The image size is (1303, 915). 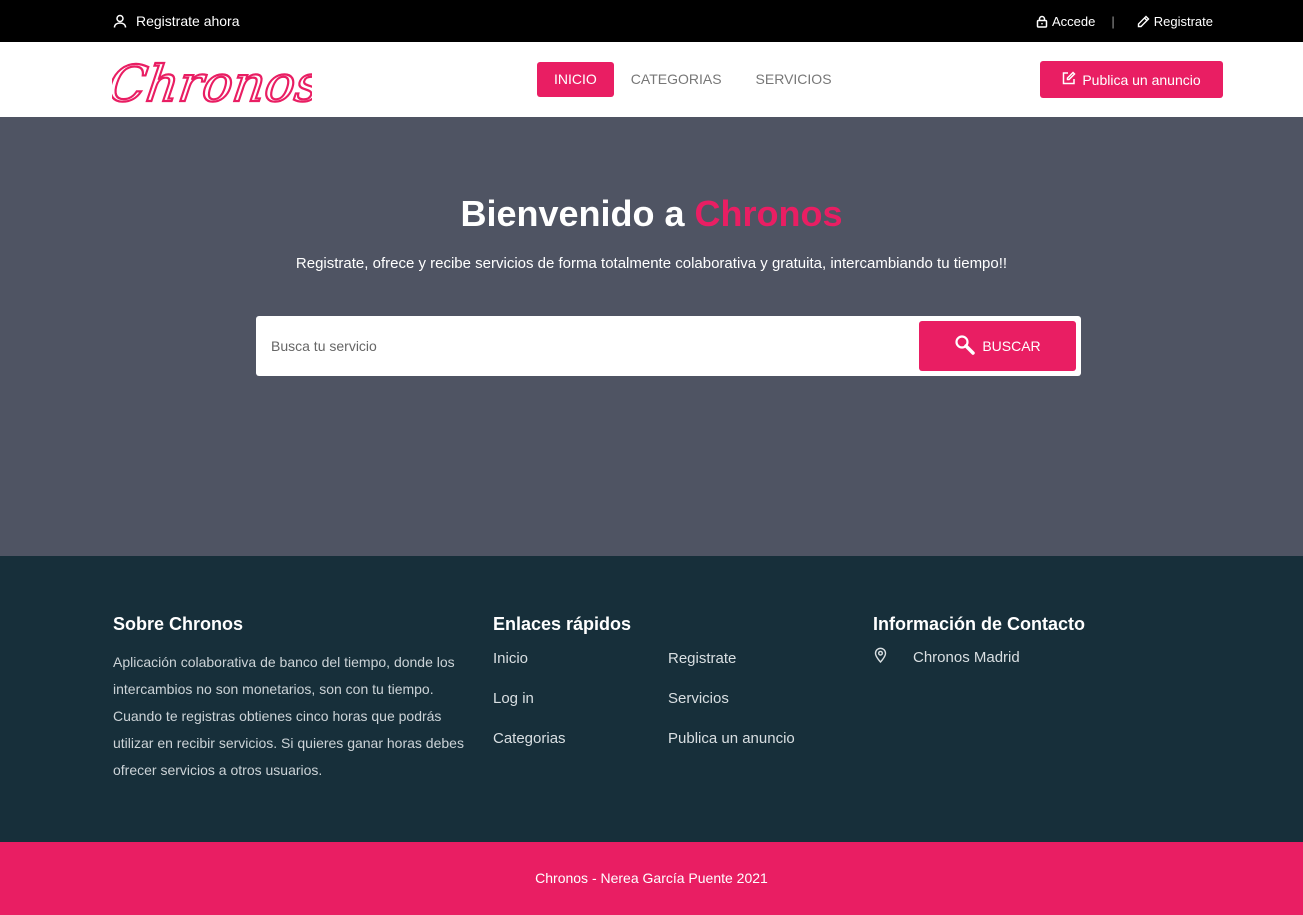 I want to click on register-link: Registrate, so click(x=1175, y=21).